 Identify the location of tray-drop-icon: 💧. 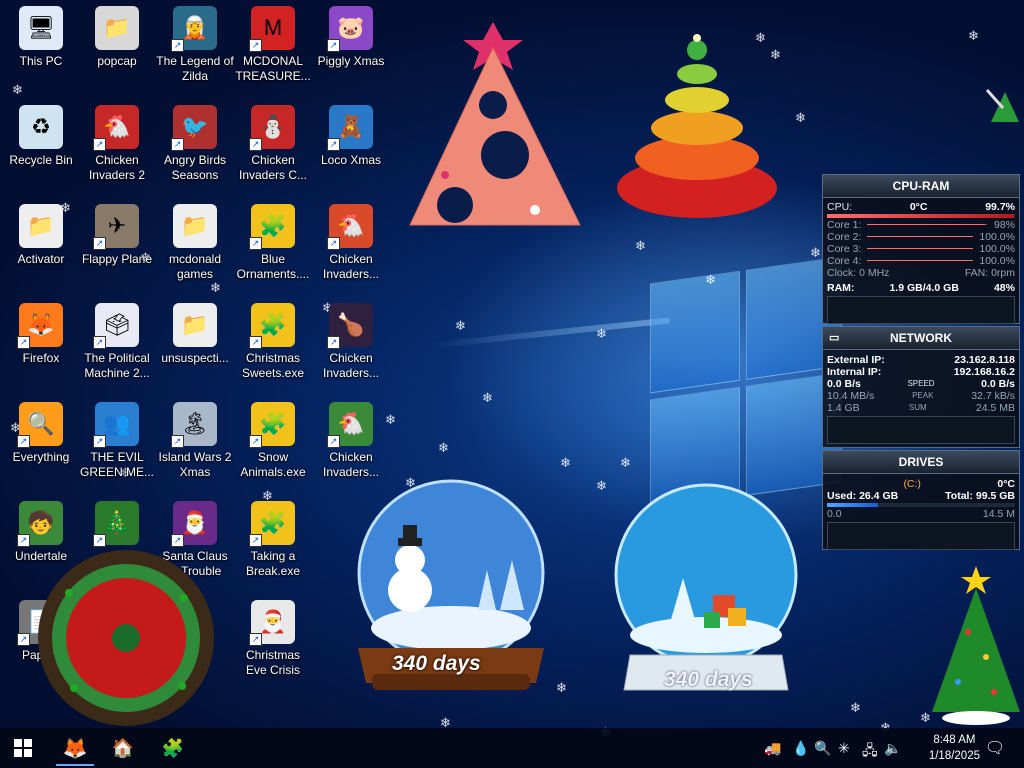
(800, 748).